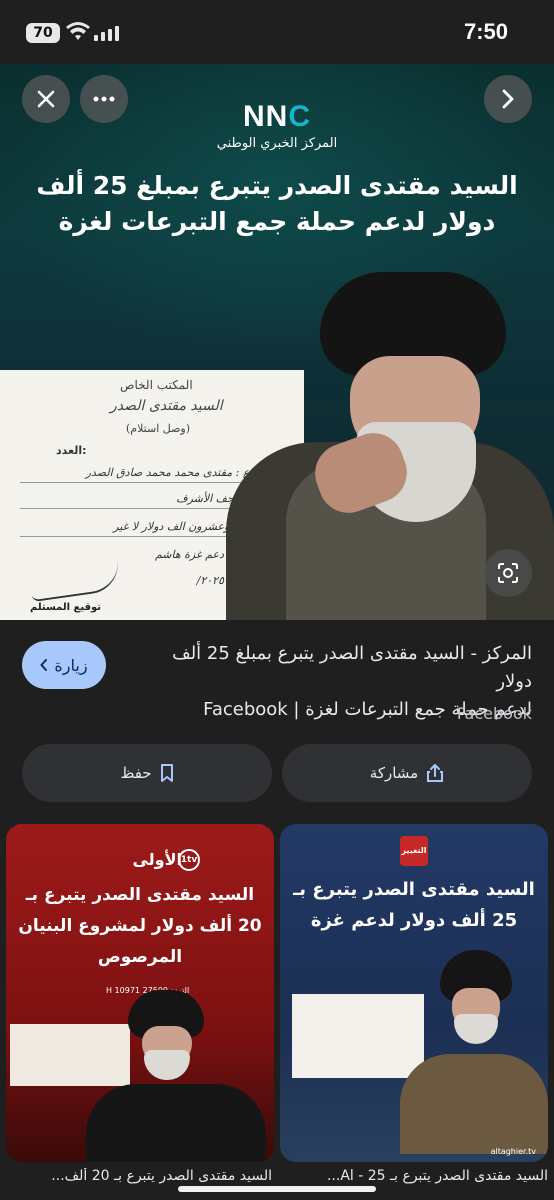  Describe the element at coordinates (106, 33) in the screenshot. I see `signal-icon` at that location.